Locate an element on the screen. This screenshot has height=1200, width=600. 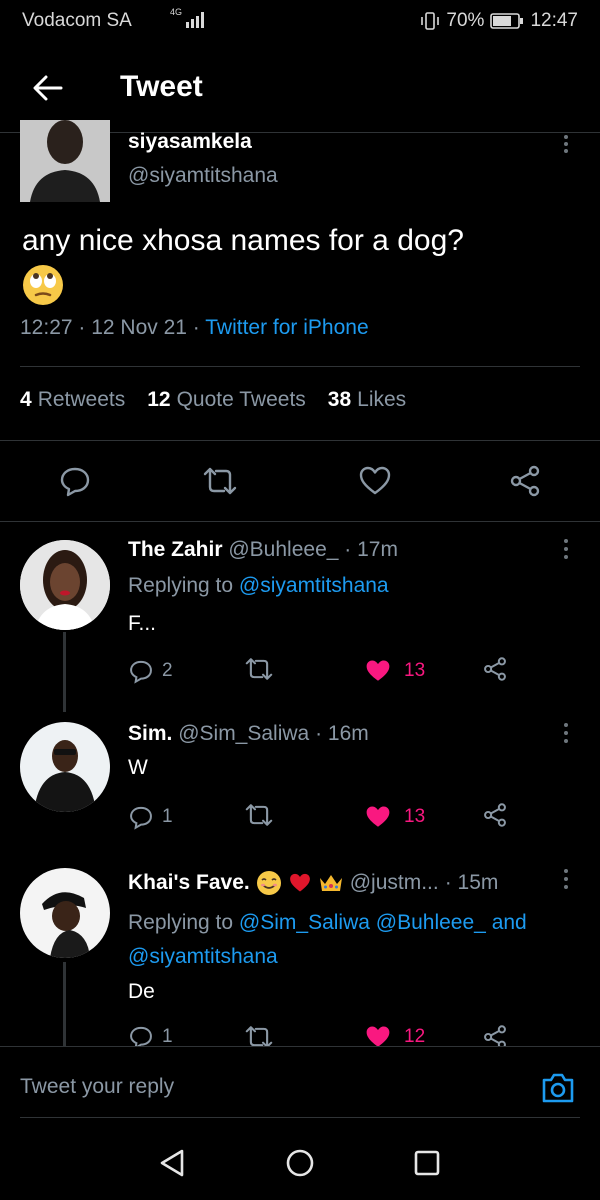
battery-icon is located at coordinates (507, 21).